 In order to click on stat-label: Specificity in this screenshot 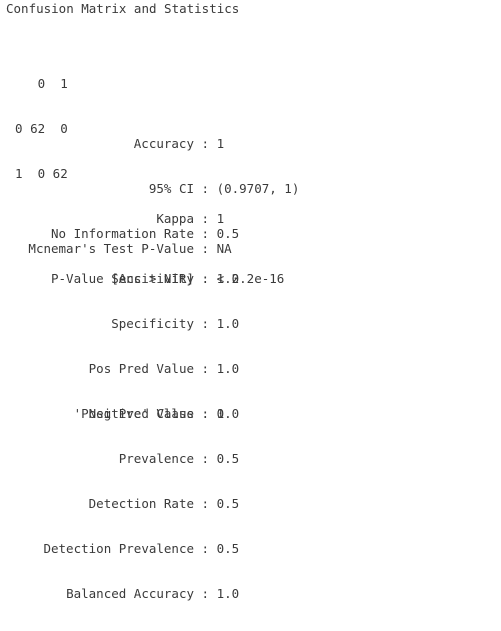, I will do `click(152, 323)`.